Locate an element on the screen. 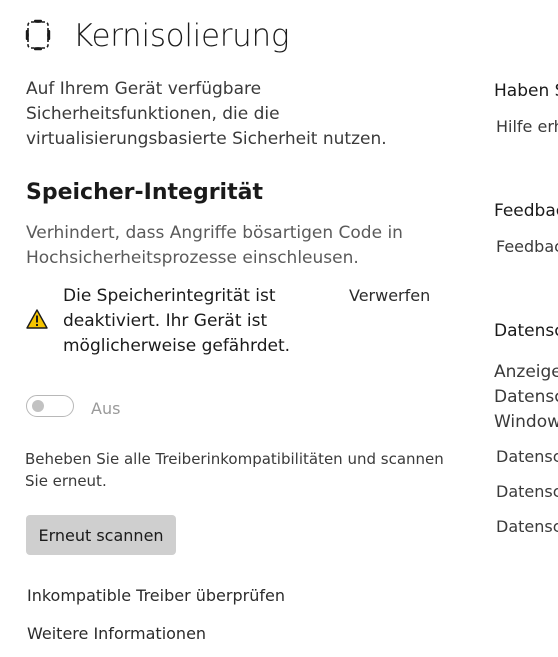 The height and width of the screenshot is (657, 558). more-info-link: Weitere Informationen is located at coordinates (116, 633).